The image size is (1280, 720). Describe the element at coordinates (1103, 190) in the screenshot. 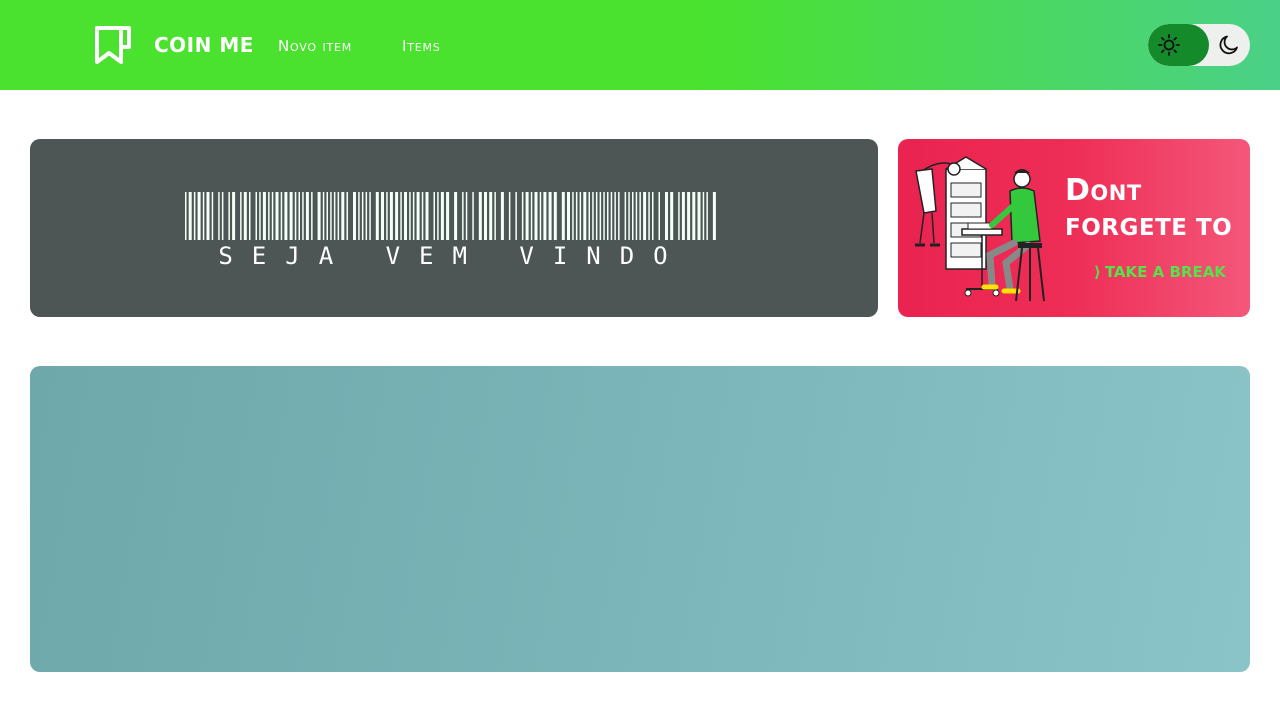

I see `reminder-title: Dont` at that location.